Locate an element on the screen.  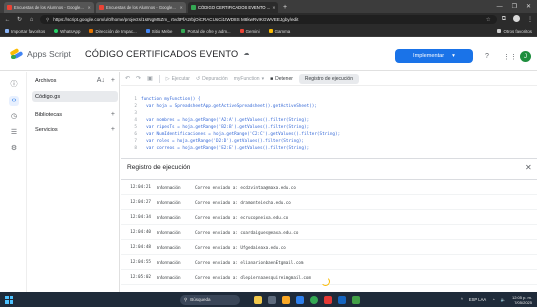
volume-icon: 🔈 is located at coordinates (503, 300).